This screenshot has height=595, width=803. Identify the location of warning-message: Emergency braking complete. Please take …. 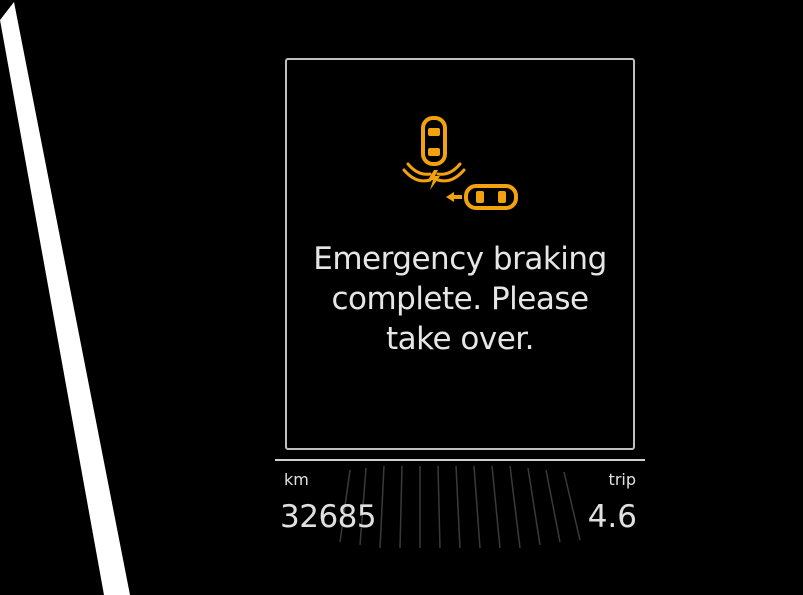
(460, 299).